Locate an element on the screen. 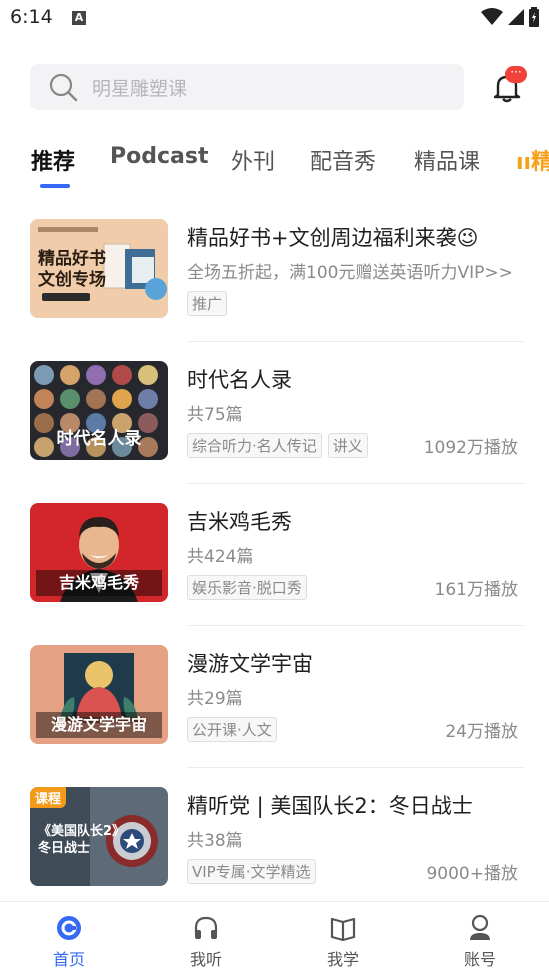  home-icon is located at coordinates (69, 928).